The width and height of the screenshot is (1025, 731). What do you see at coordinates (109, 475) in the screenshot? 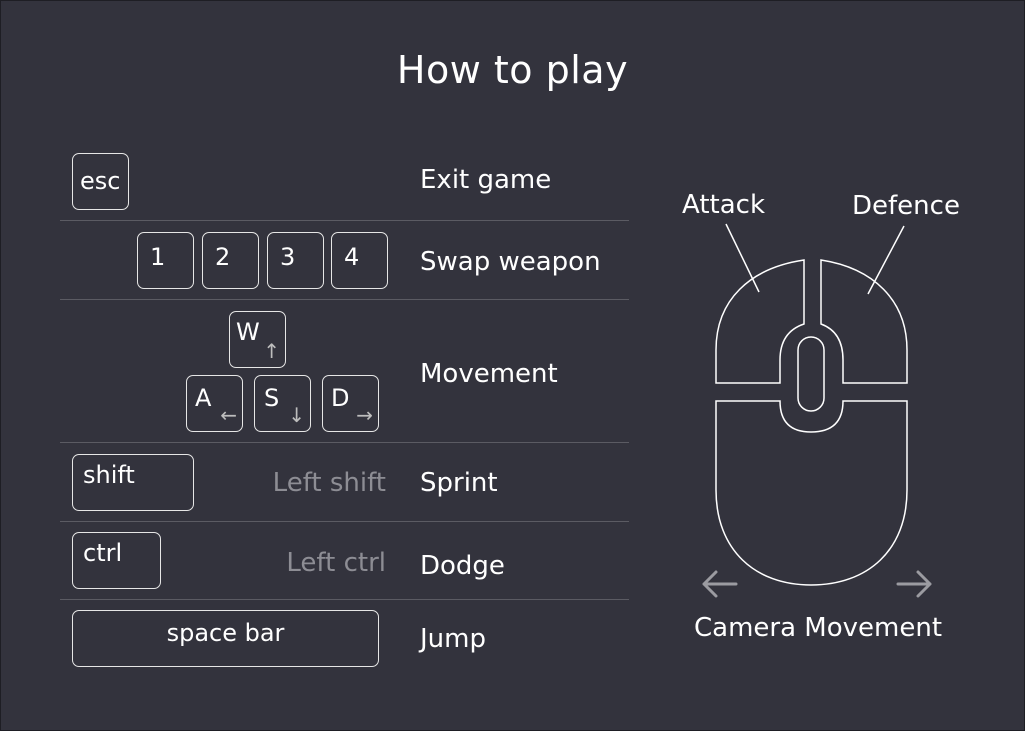
I see `shift-key-label: shift` at bounding box center [109, 475].